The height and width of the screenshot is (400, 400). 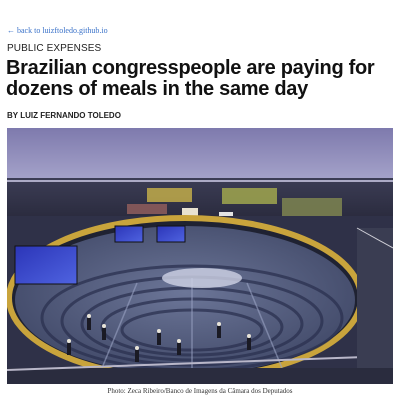 What do you see at coordinates (54, 48) in the screenshot?
I see `section-label: PUBLIC EXPENSES` at bounding box center [54, 48].